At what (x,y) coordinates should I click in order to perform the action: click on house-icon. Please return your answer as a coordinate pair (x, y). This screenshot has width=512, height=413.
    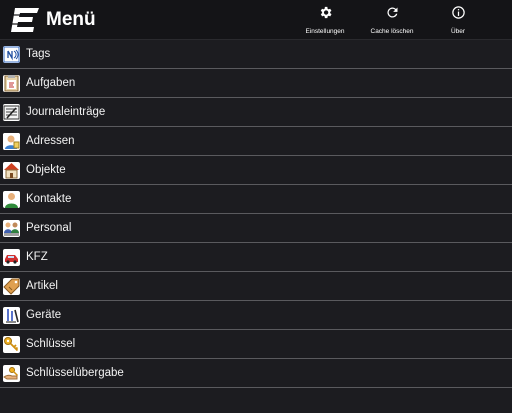
    Looking at the image, I should click on (11, 170).